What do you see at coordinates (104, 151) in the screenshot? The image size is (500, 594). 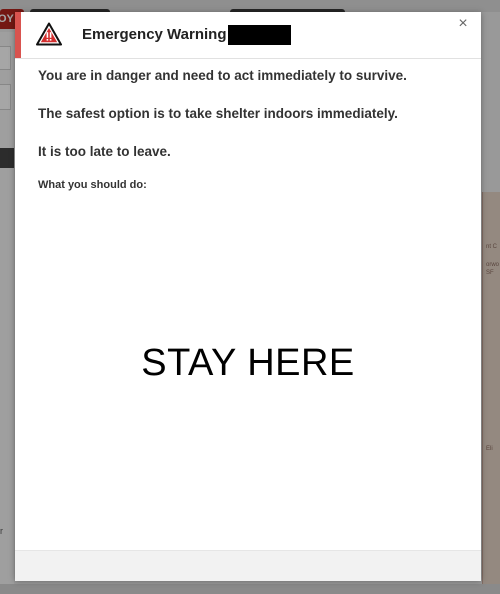 I see `warning-message: It is too late to leave.` at bounding box center [104, 151].